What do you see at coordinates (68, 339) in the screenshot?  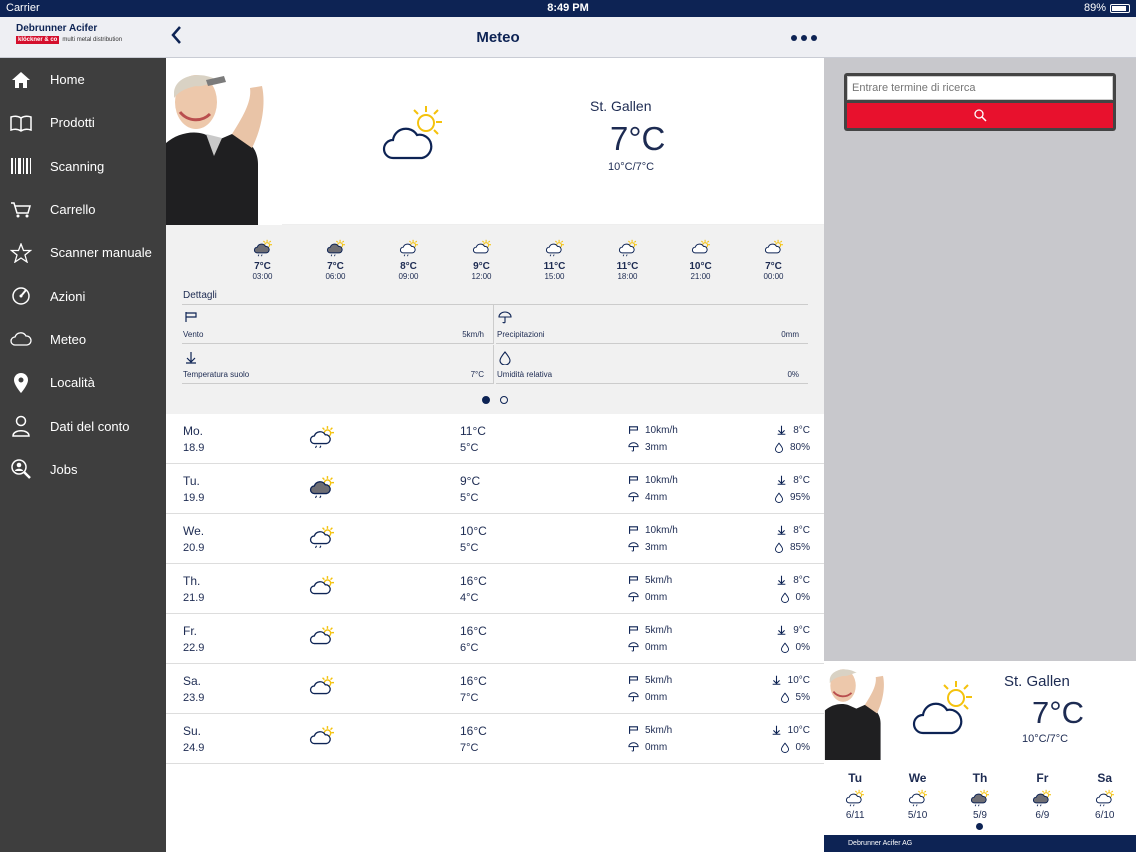 I see `sidebar-item-label: Meteo` at bounding box center [68, 339].